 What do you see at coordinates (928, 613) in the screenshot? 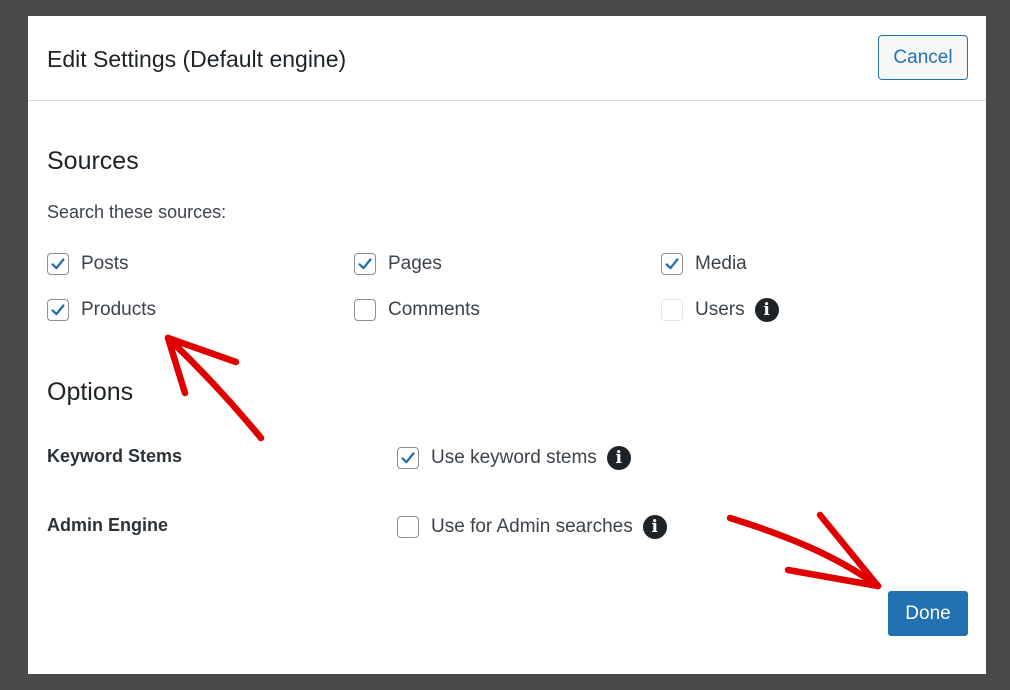
I see `done-button: Done` at bounding box center [928, 613].